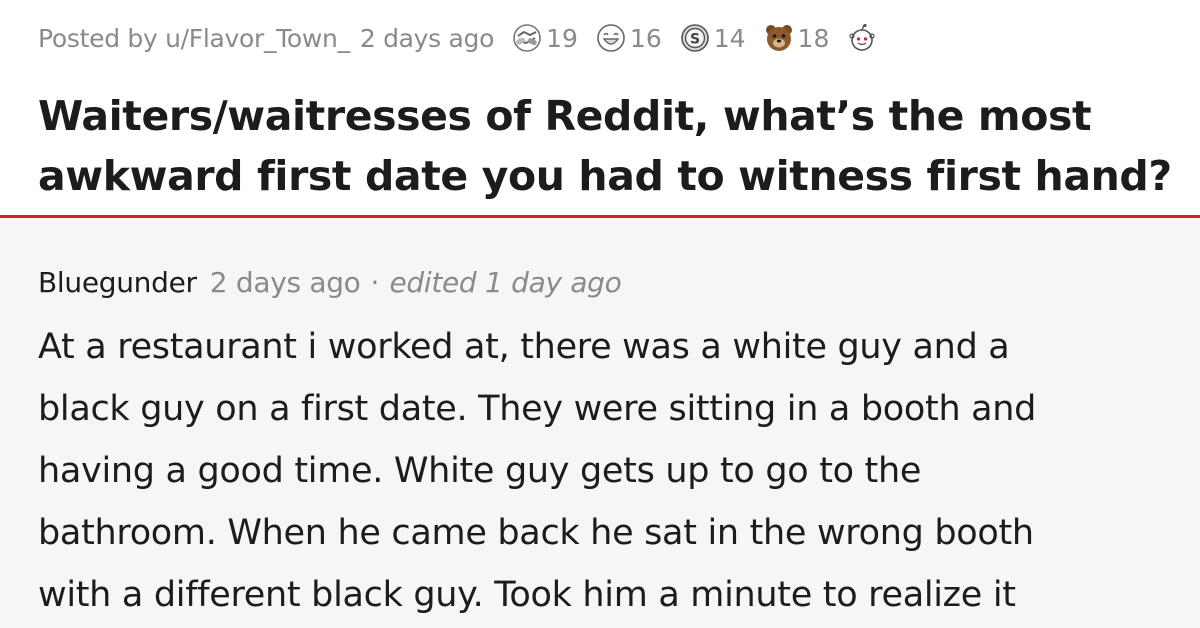 The width and height of the screenshot is (1200, 628). I want to click on laughing-face-award-icon, so click(611, 38).